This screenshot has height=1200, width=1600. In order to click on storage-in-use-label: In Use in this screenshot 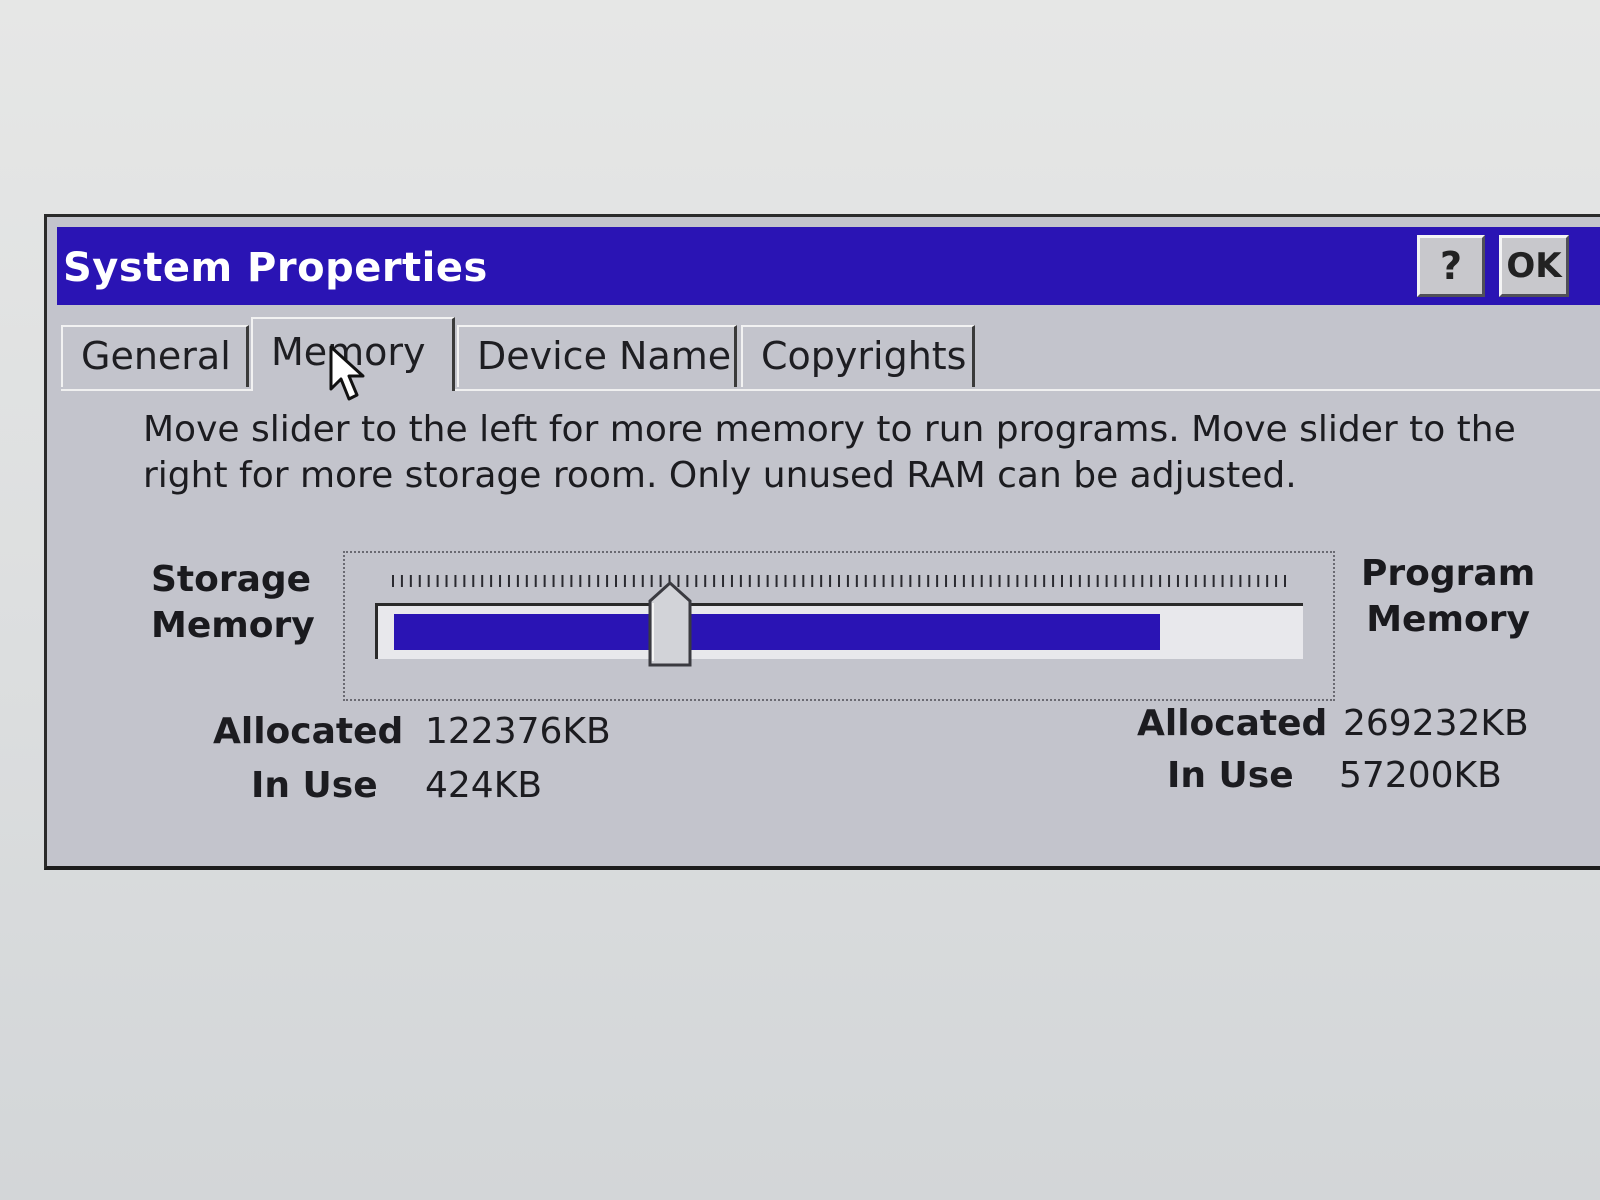, I will do `click(314, 785)`.